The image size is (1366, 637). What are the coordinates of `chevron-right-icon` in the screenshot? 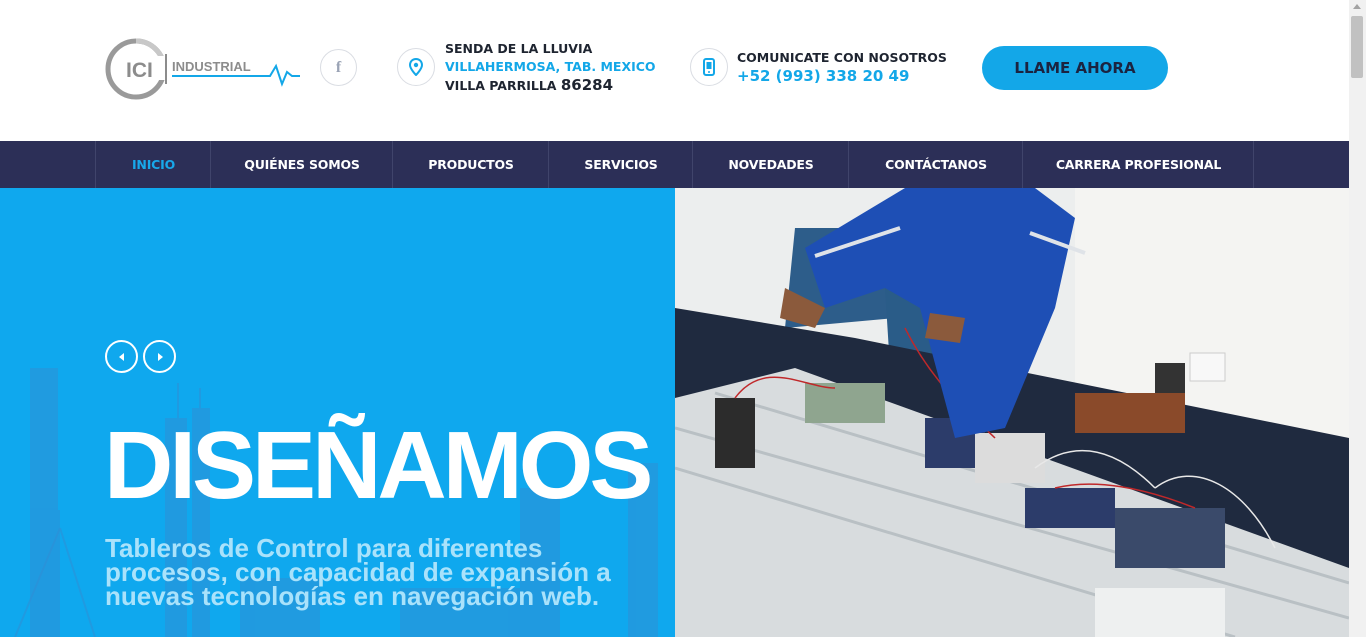 It's located at (160, 356).